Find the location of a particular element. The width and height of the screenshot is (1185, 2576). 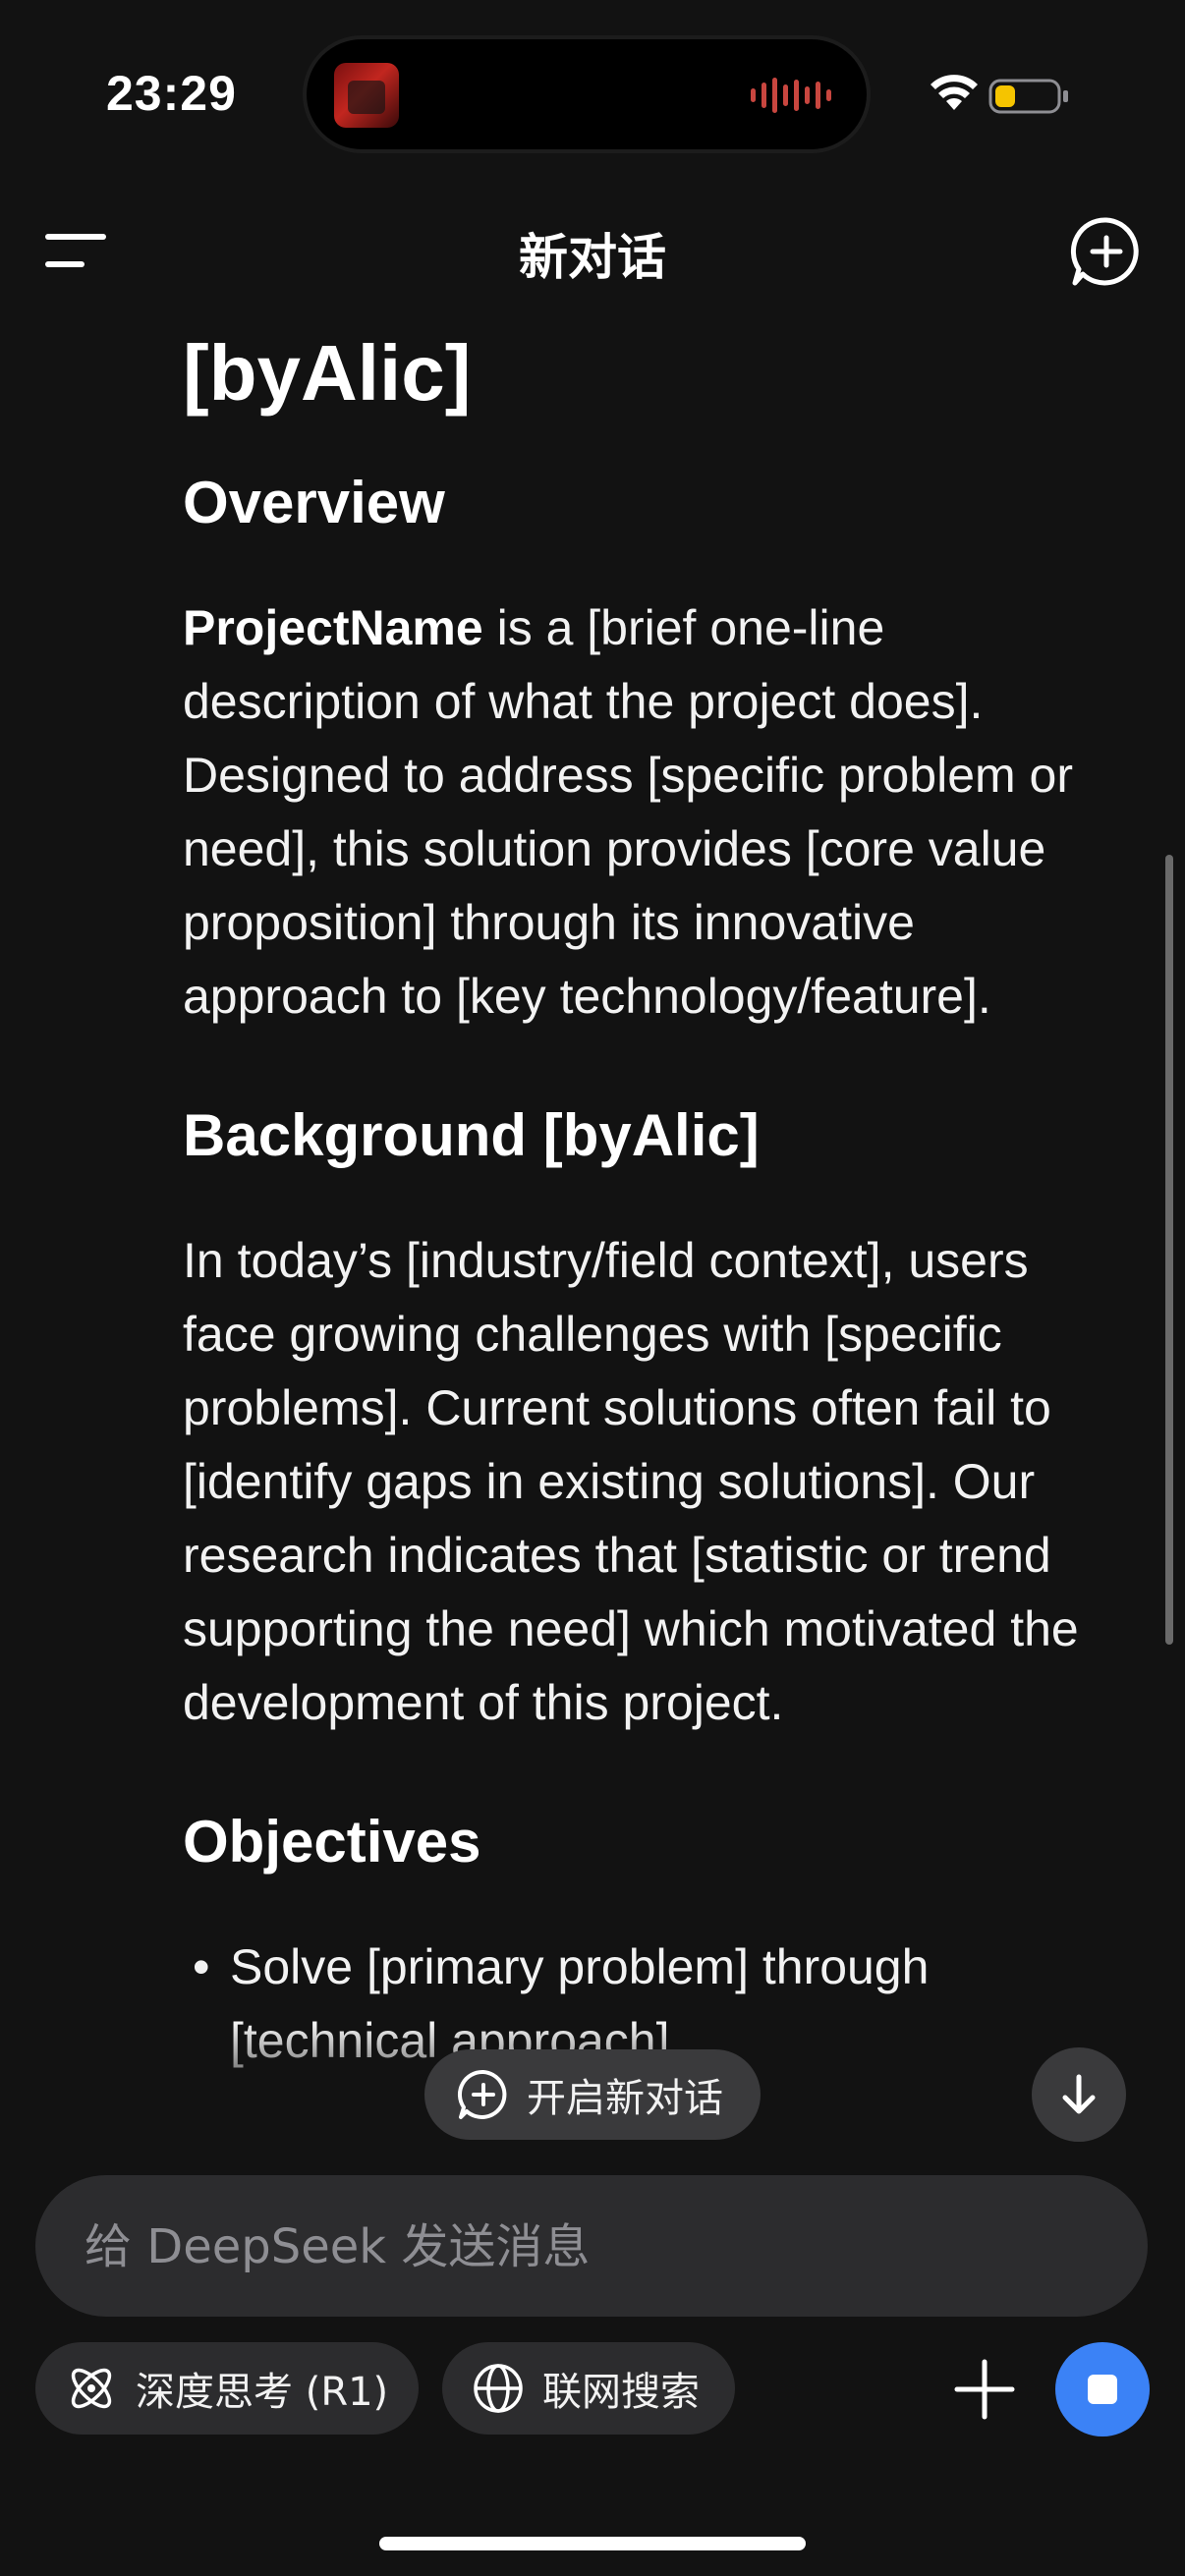

dynamic-island is located at coordinates (587, 94).